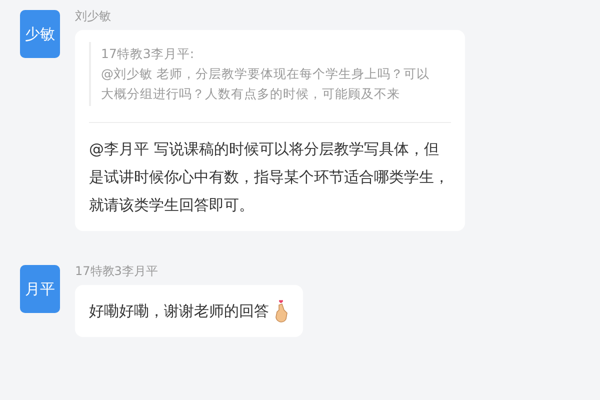 The image size is (600, 400). I want to click on sender-name: 刘少敏, so click(93, 16).